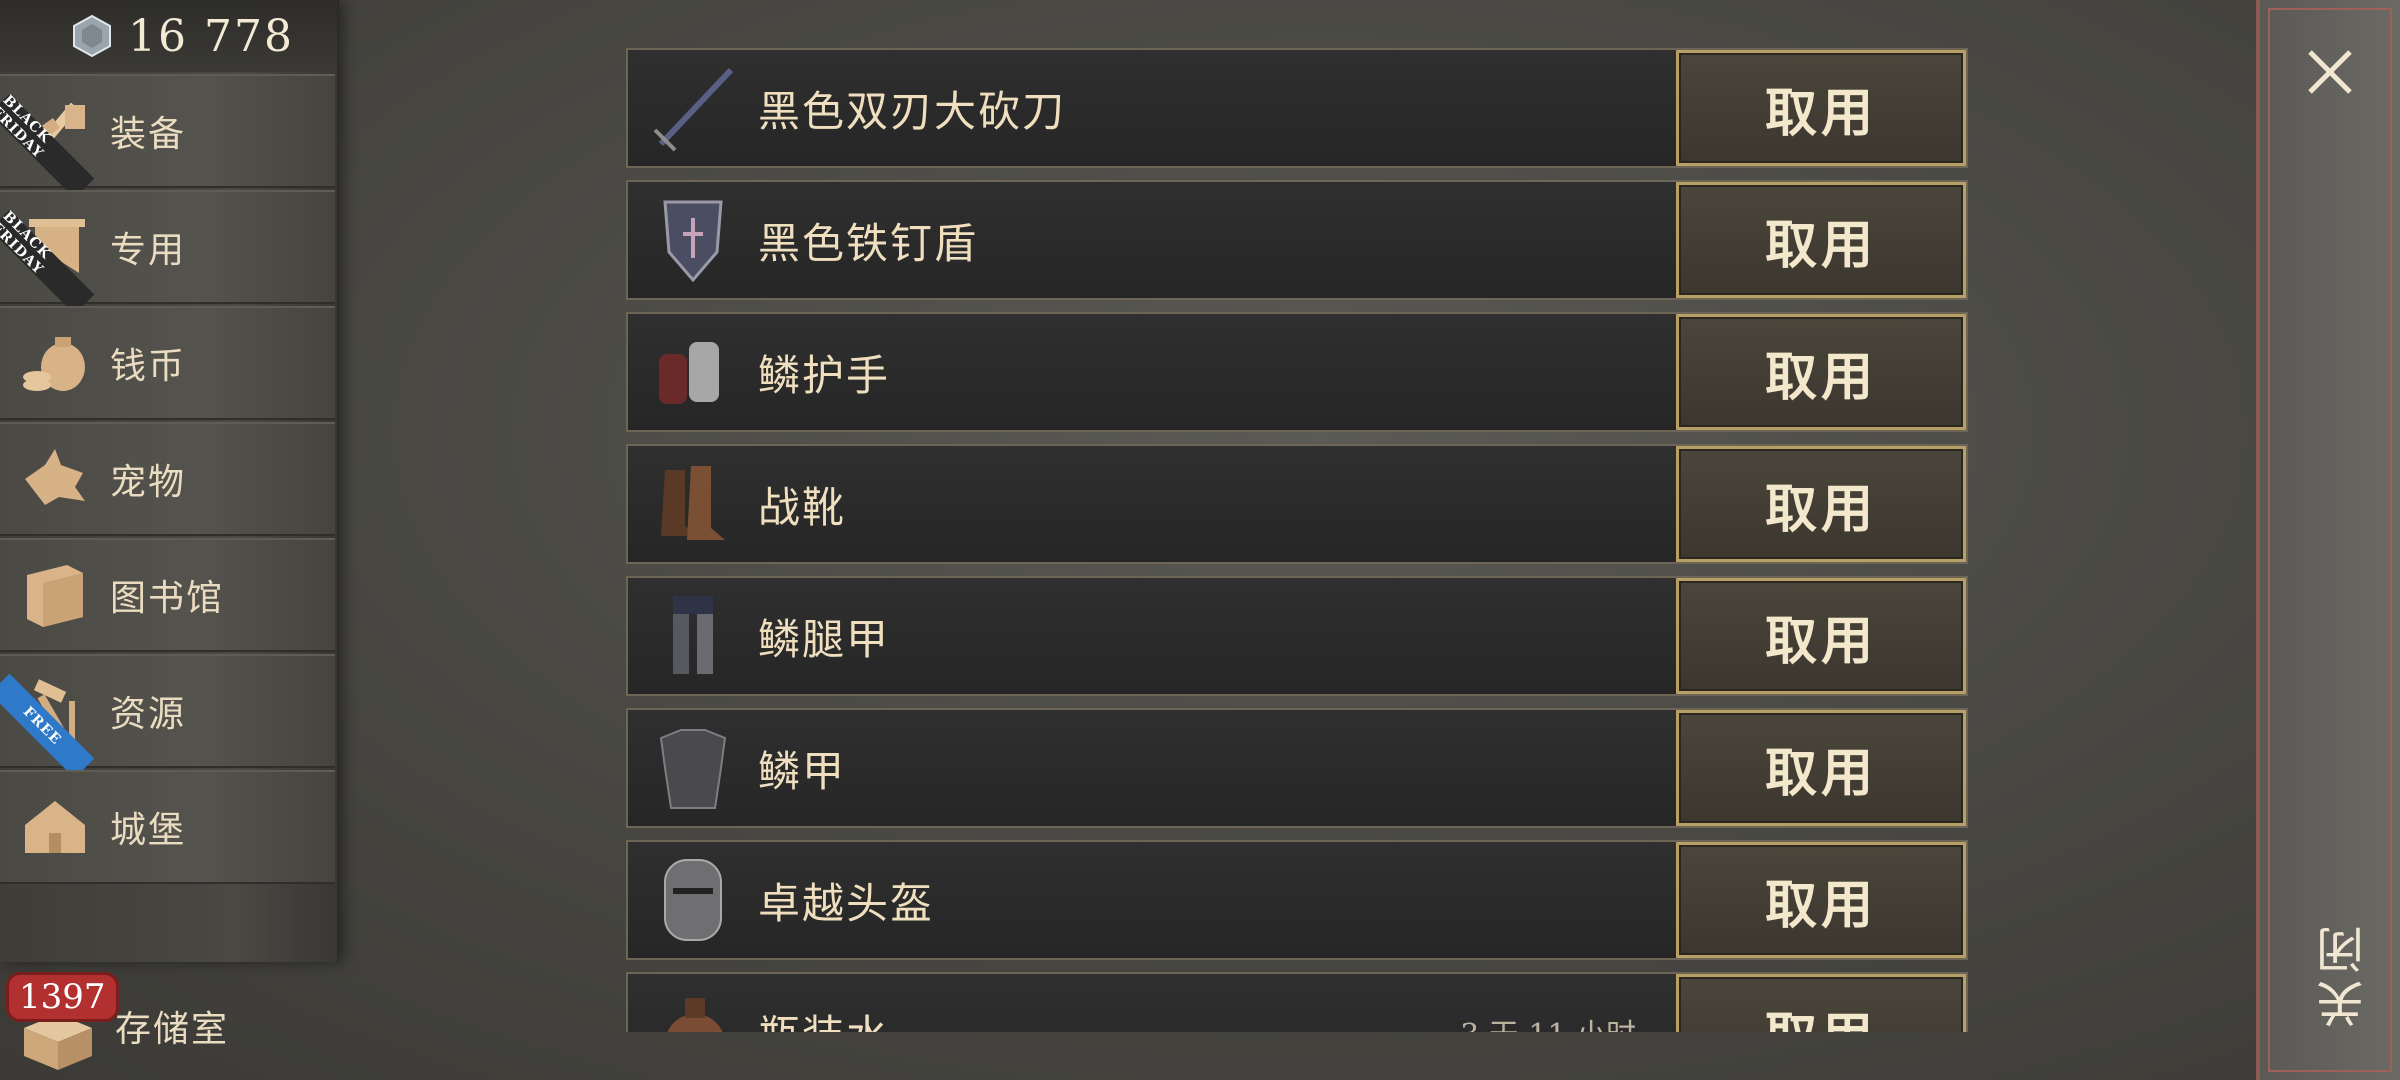  What do you see at coordinates (693, 900) in the screenshot?
I see `helmet-icon` at bounding box center [693, 900].